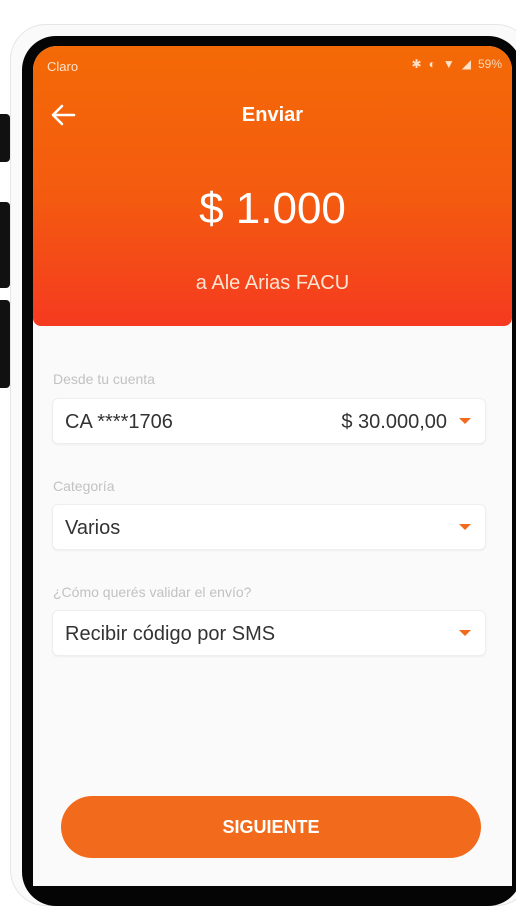 This screenshot has height=906, width=516. Describe the element at coordinates (271, 827) in the screenshot. I see `next-button: SIGUIENTE` at that location.